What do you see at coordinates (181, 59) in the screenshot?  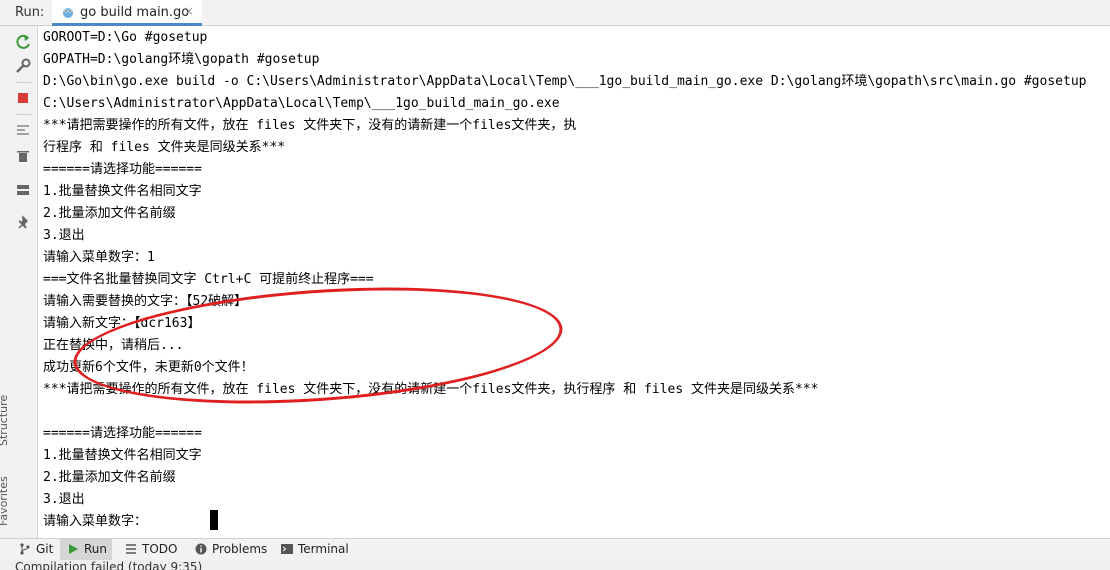 I see `console-line: GOPATH=D:\golang环境\gopath #gosetup` at bounding box center [181, 59].